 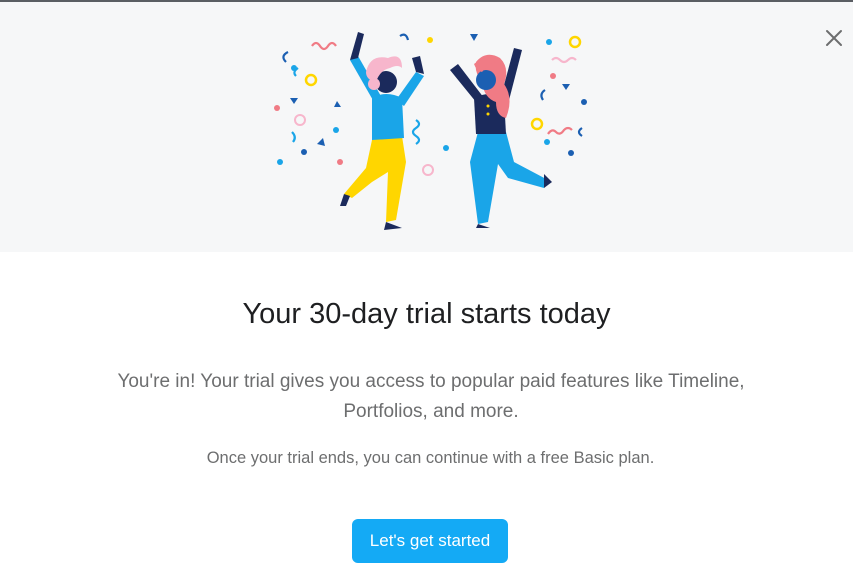 I want to click on close-button, so click(x=834, y=38).